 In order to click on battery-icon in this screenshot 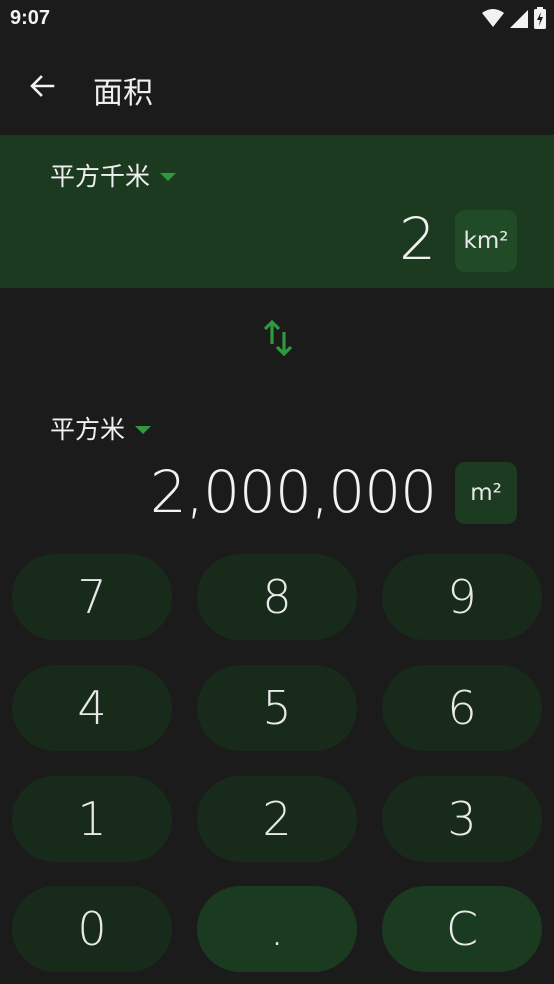, I will do `click(540, 18)`.